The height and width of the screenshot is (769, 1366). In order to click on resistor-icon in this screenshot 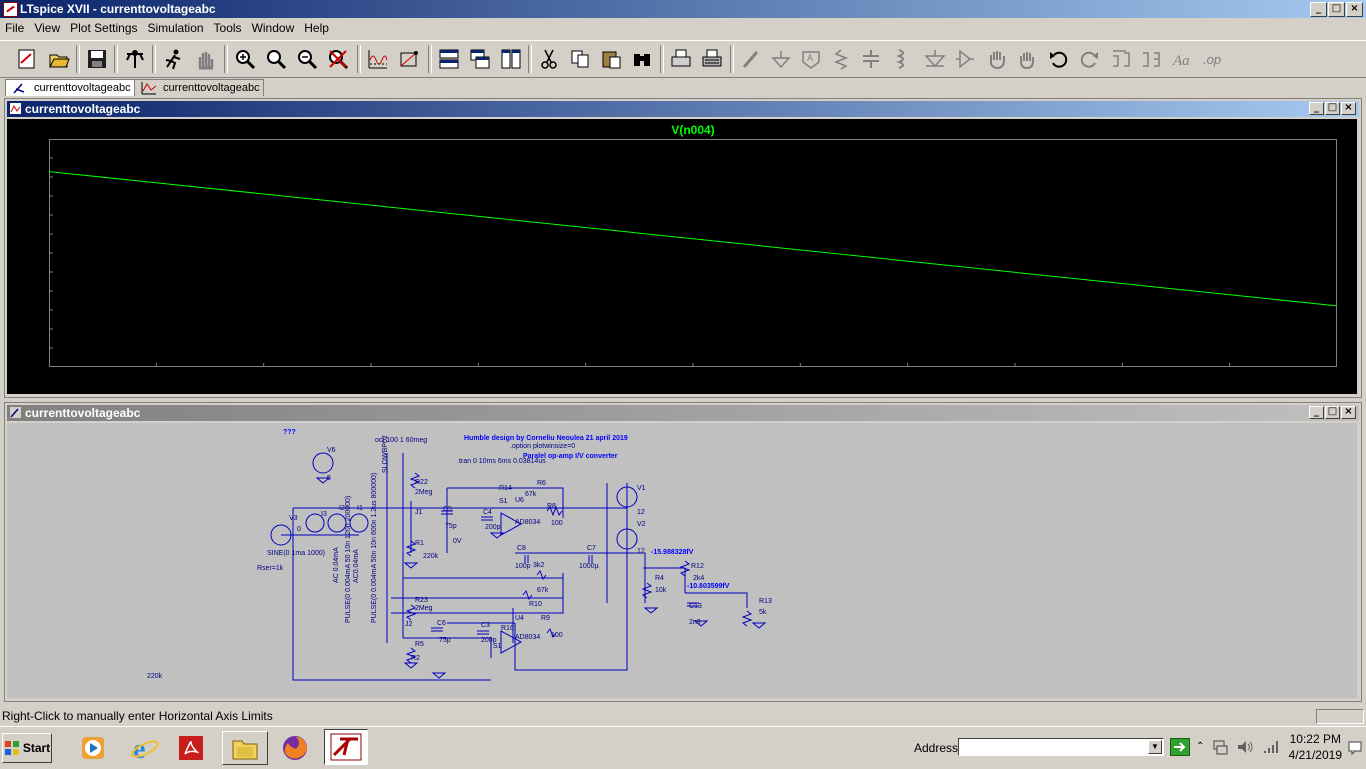, I will do `click(841, 59)`.